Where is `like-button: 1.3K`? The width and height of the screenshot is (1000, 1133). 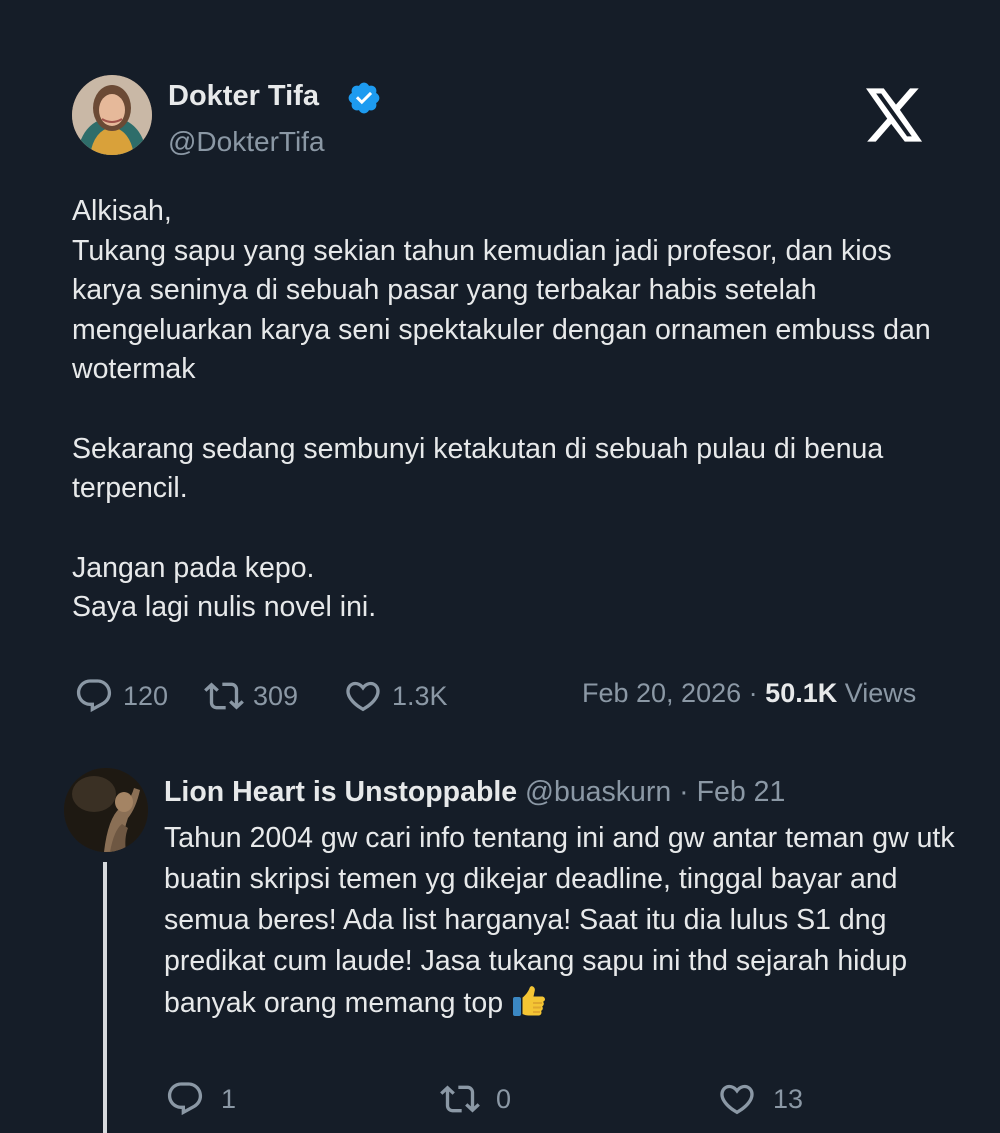 like-button: 1.3K is located at coordinates (395, 696).